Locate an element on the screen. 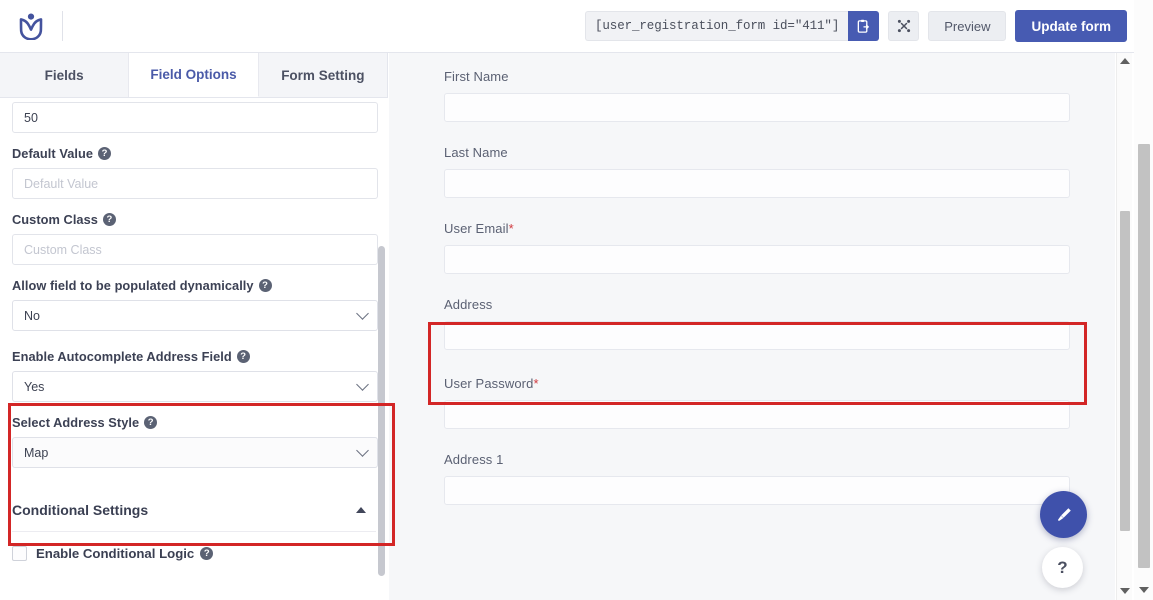 Image resolution: width=1153 pixels, height=600 pixels. preview-field-user-password: User Password* is located at coordinates (757, 402).